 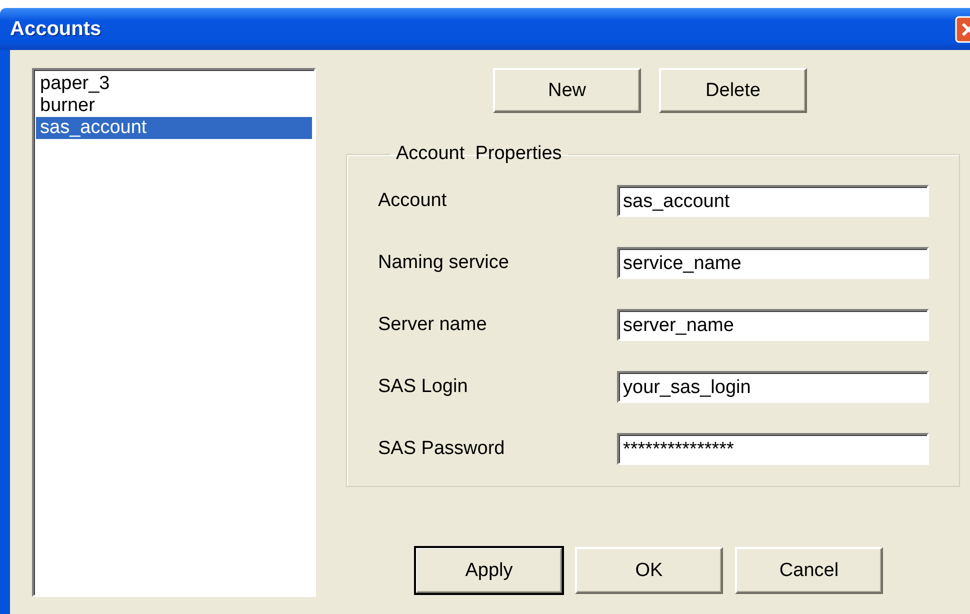 I want to click on push-button: Delete, so click(x=733, y=90).